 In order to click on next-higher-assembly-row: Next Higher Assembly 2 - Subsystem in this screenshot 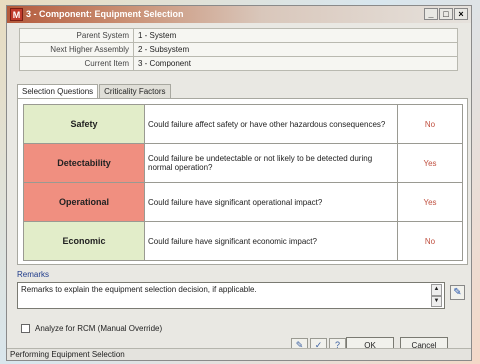, I will do `click(238, 49)`.